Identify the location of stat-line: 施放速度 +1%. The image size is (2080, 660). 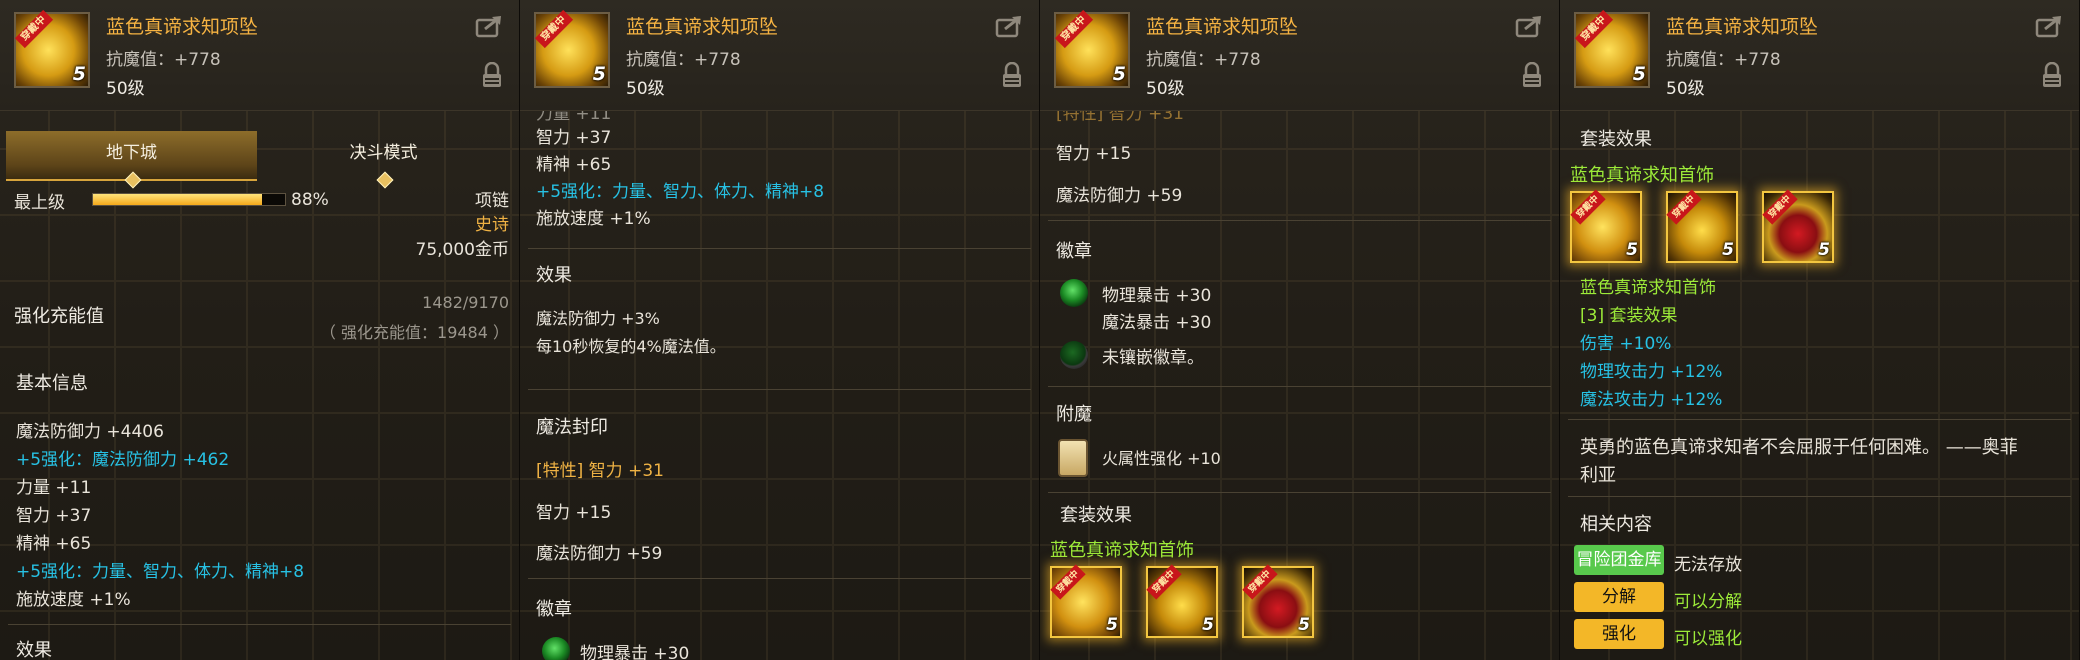
(593, 219).